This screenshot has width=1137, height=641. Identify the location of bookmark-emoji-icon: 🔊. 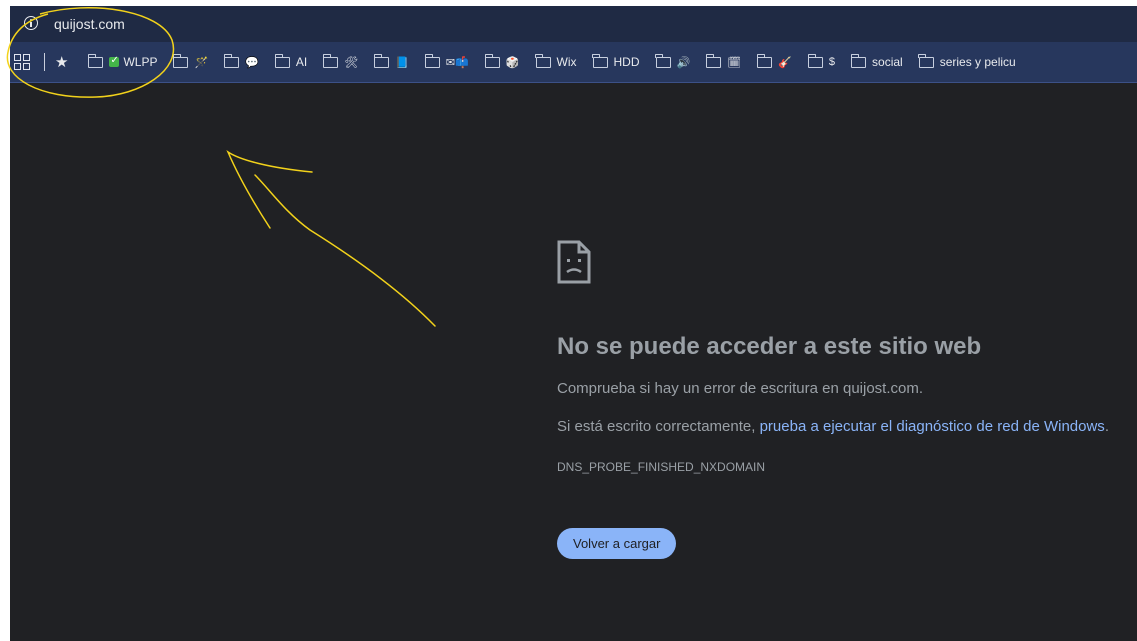
(683, 62).